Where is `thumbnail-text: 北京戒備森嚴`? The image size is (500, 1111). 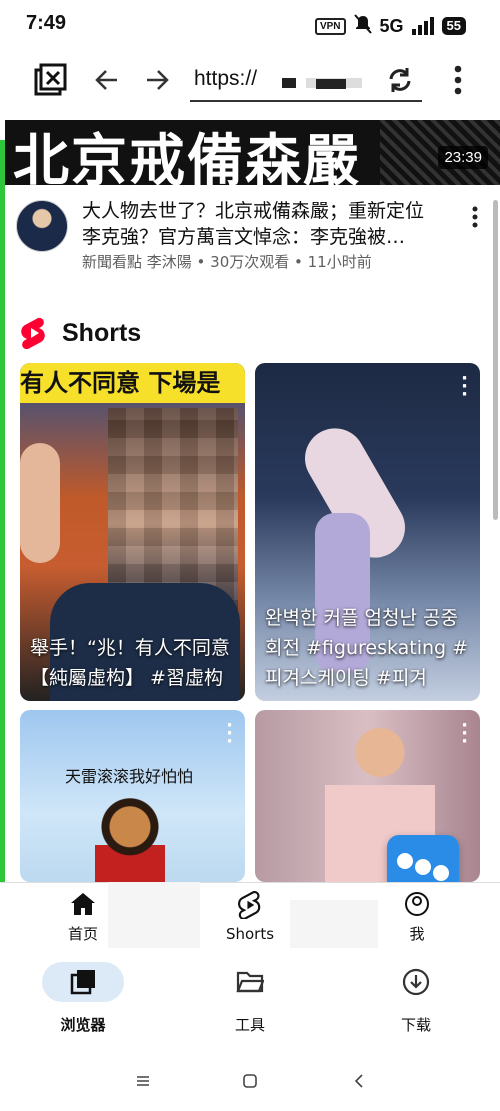
thumbnail-text: 北京戒備森嚴 is located at coordinates (187, 157).